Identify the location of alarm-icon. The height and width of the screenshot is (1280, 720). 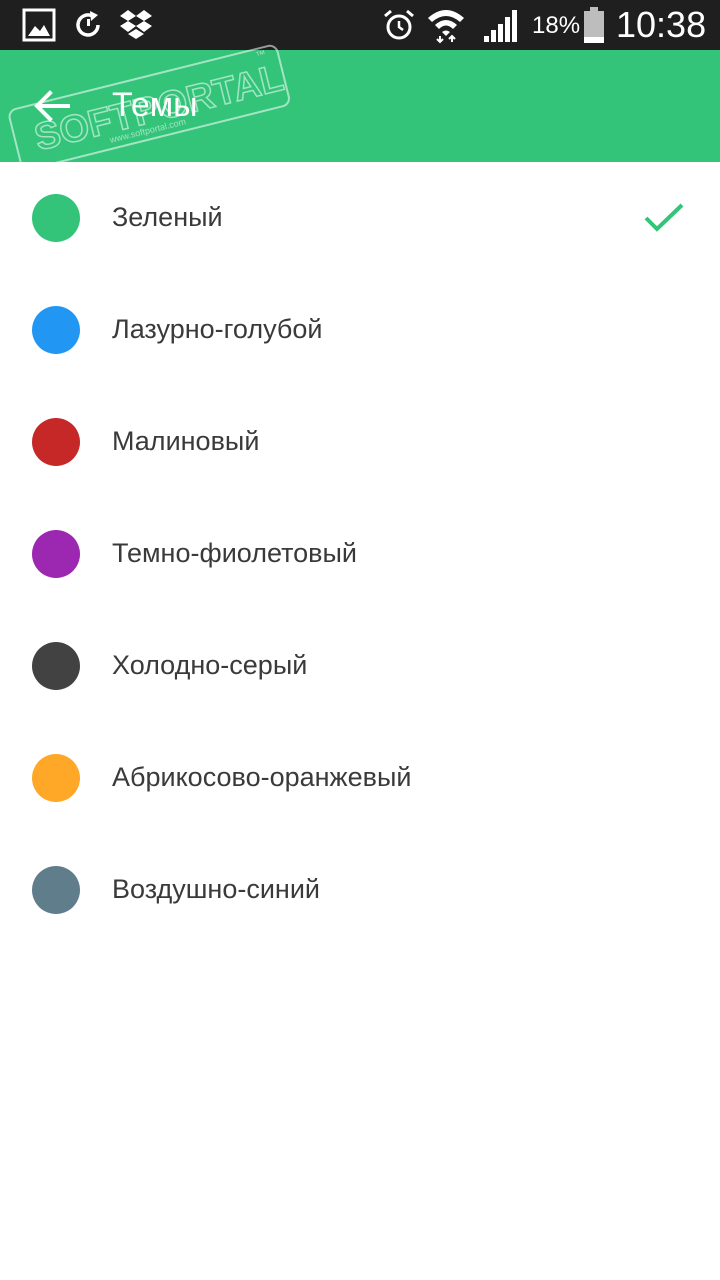
(399, 24).